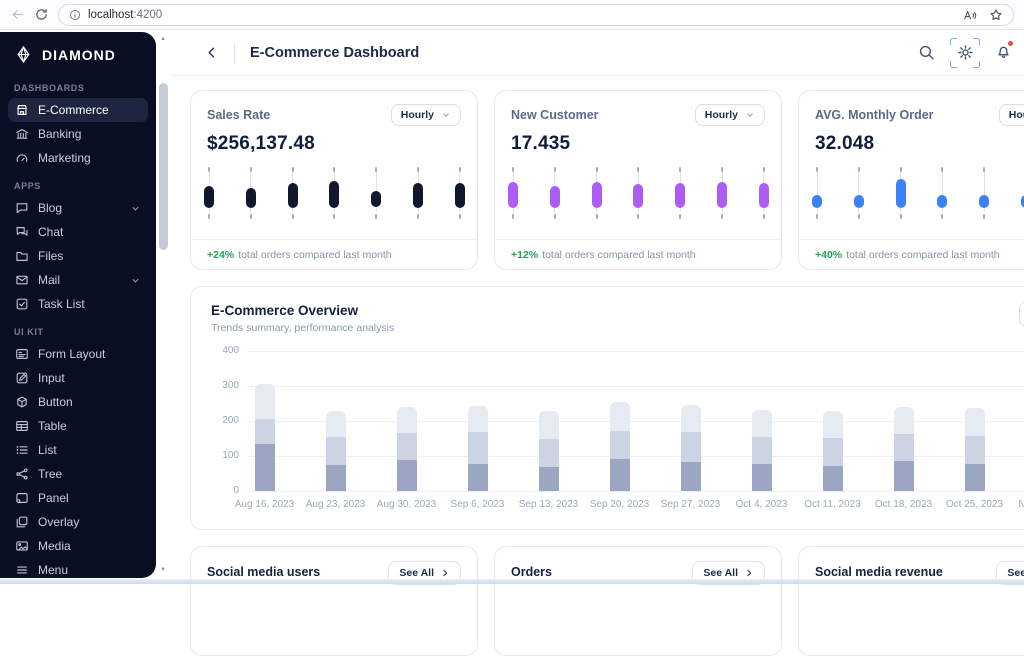 This screenshot has width=1024, height=656. Describe the element at coordinates (78, 450) in the screenshot. I see `sidebar-item-list: List` at that location.